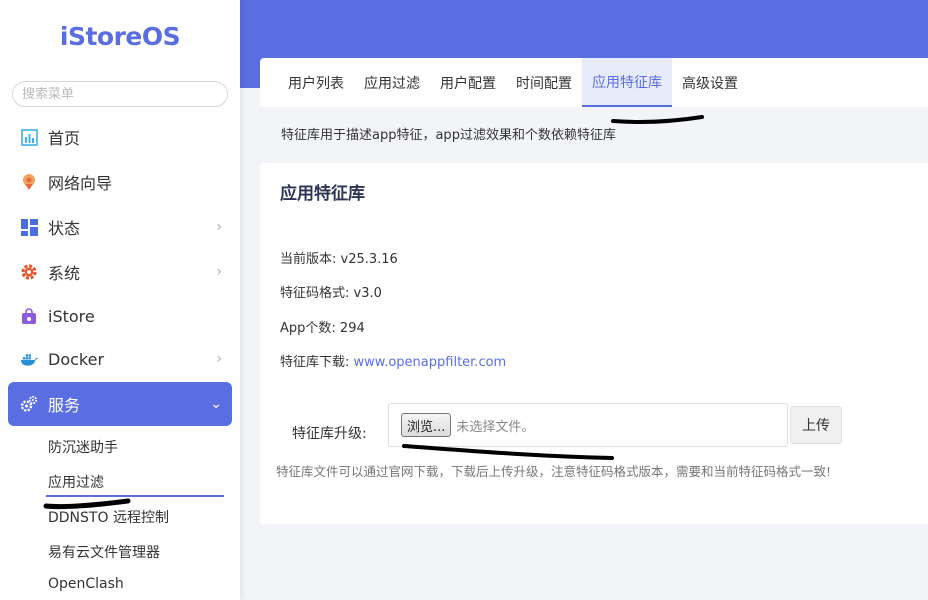 The height and width of the screenshot is (600, 928). Describe the element at coordinates (627, 82) in the screenshot. I see `tab-feature-library: 应用特征库` at that location.